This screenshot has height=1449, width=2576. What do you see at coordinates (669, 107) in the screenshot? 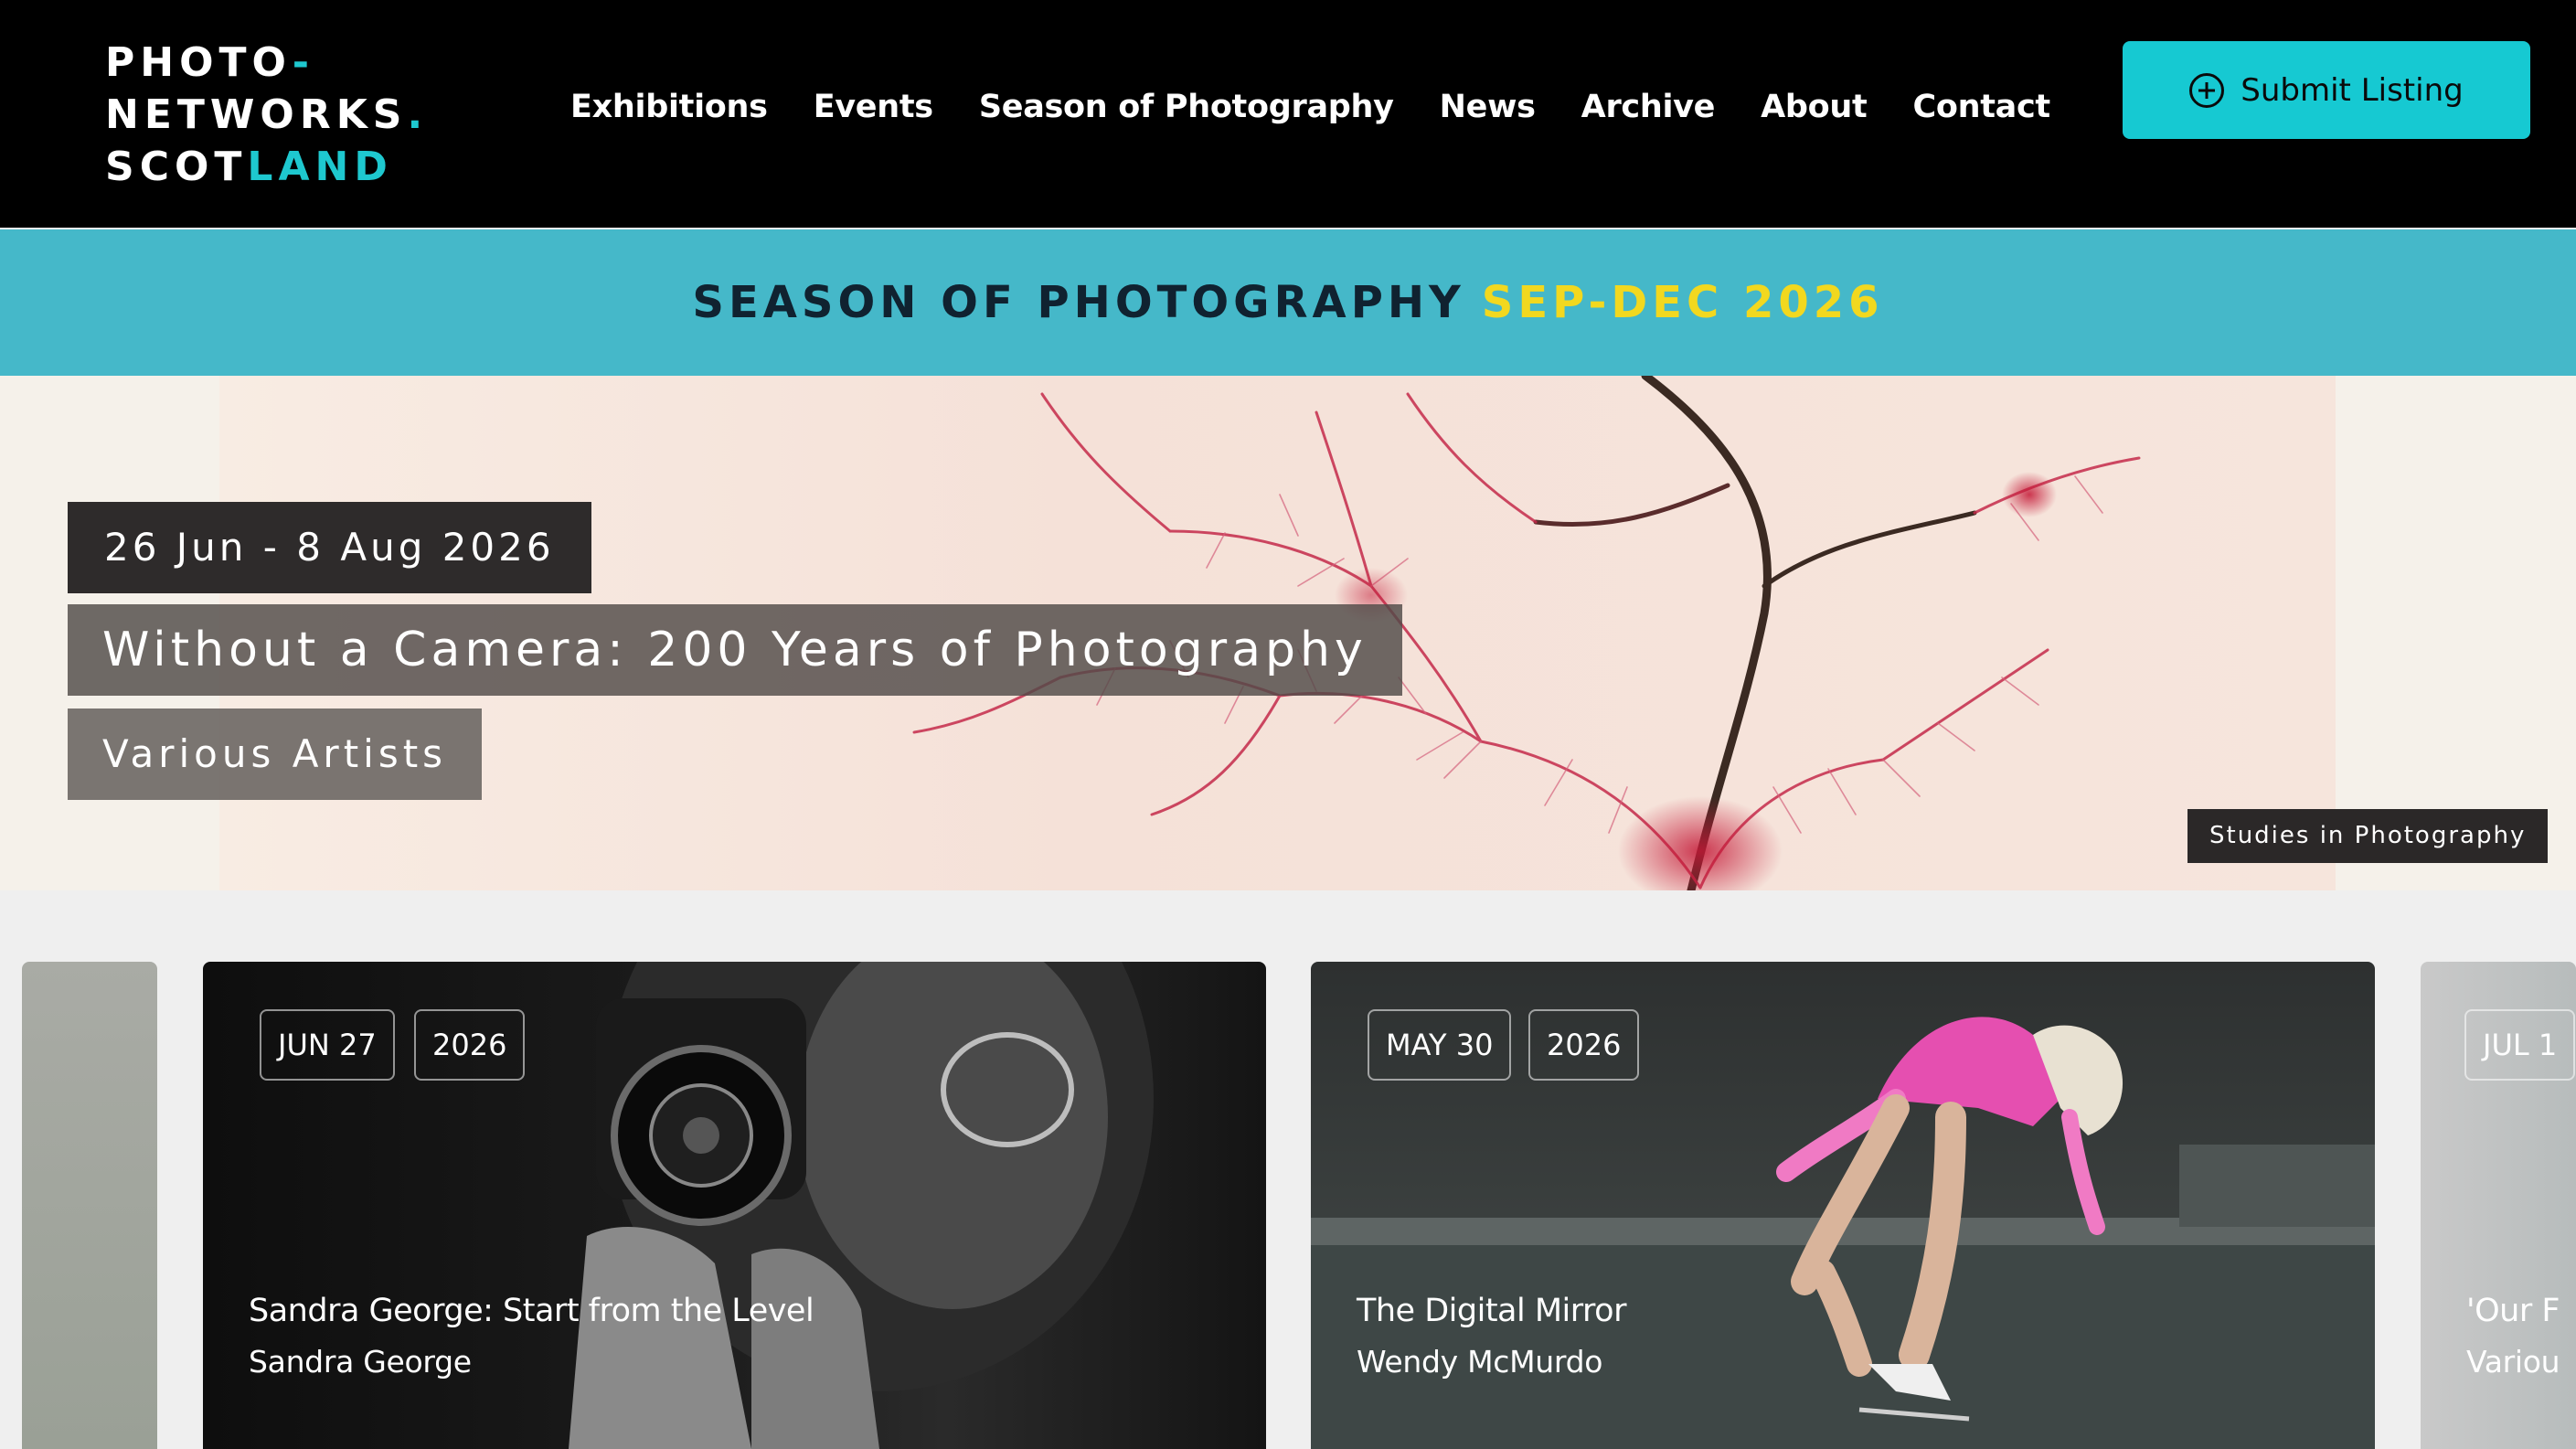
I see `nav-exhibitions: Exhibitions` at bounding box center [669, 107].